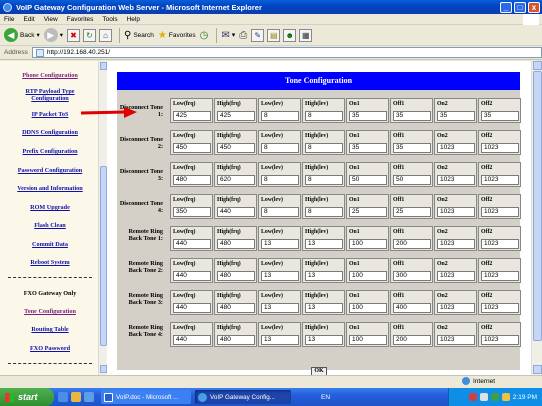  Describe the element at coordinates (483, 397) in the screenshot. I see `tray-network-icon` at that location.